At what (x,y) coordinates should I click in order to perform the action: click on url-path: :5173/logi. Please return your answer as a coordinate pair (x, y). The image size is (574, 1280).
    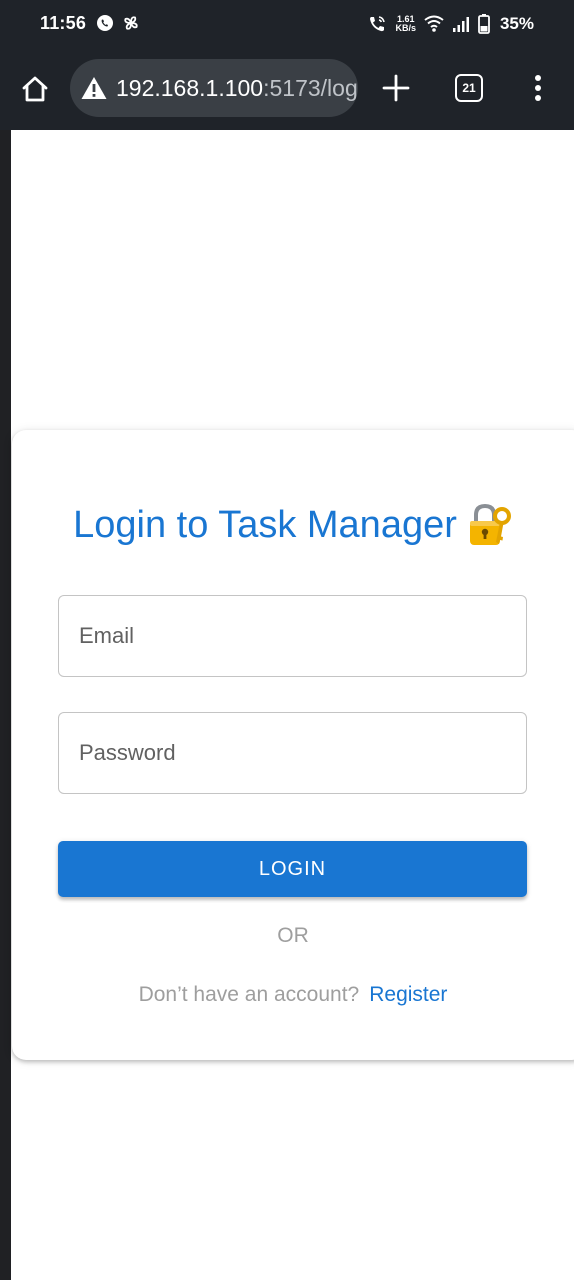
    Looking at the image, I should click on (310, 87).